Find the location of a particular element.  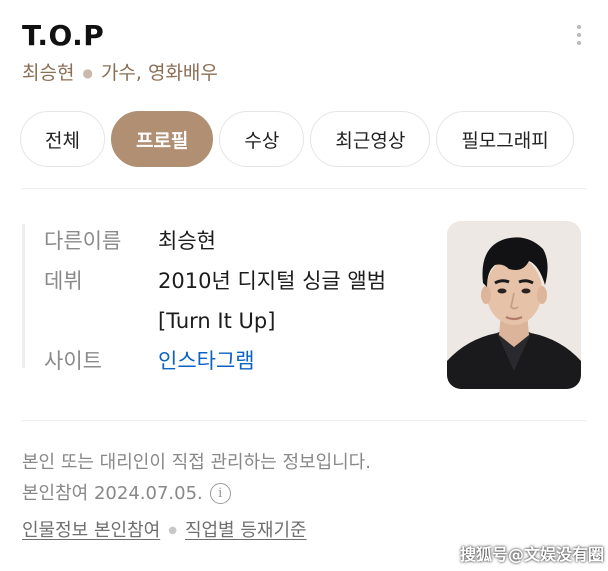

person-name: T.O.P is located at coordinates (63, 35).